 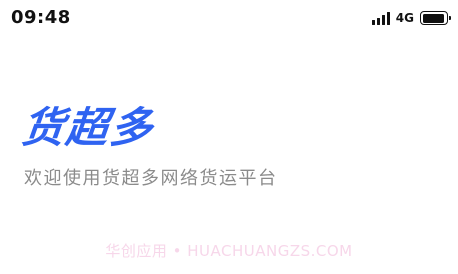 What do you see at coordinates (151, 178) in the screenshot?
I see `welcome-slogan: 欢迎使用货超多网络货运平台` at bounding box center [151, 178].